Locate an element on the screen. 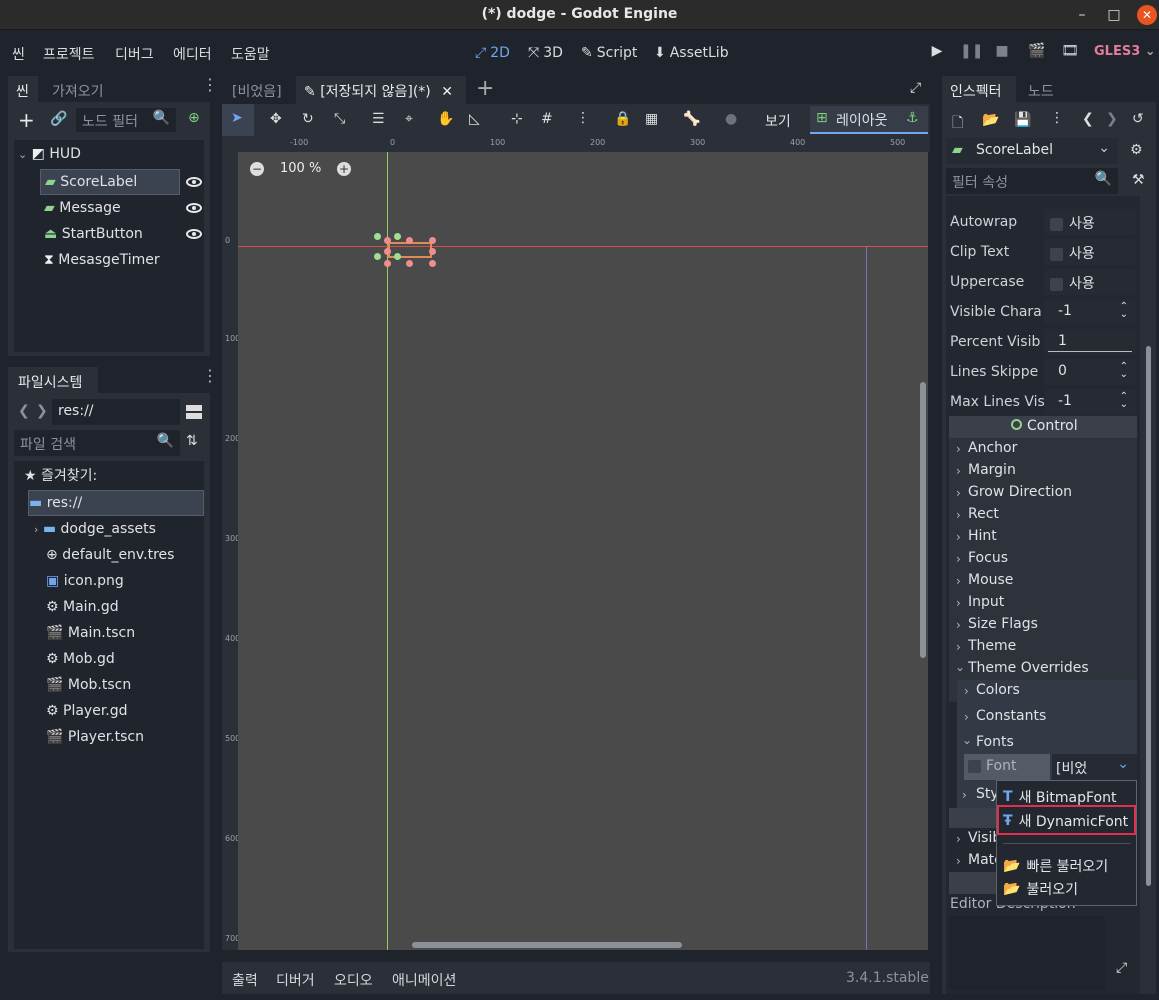 The width and height of the screenshot is (1159, 1000). section-rect: Rect is located at coordinates (983, 514).